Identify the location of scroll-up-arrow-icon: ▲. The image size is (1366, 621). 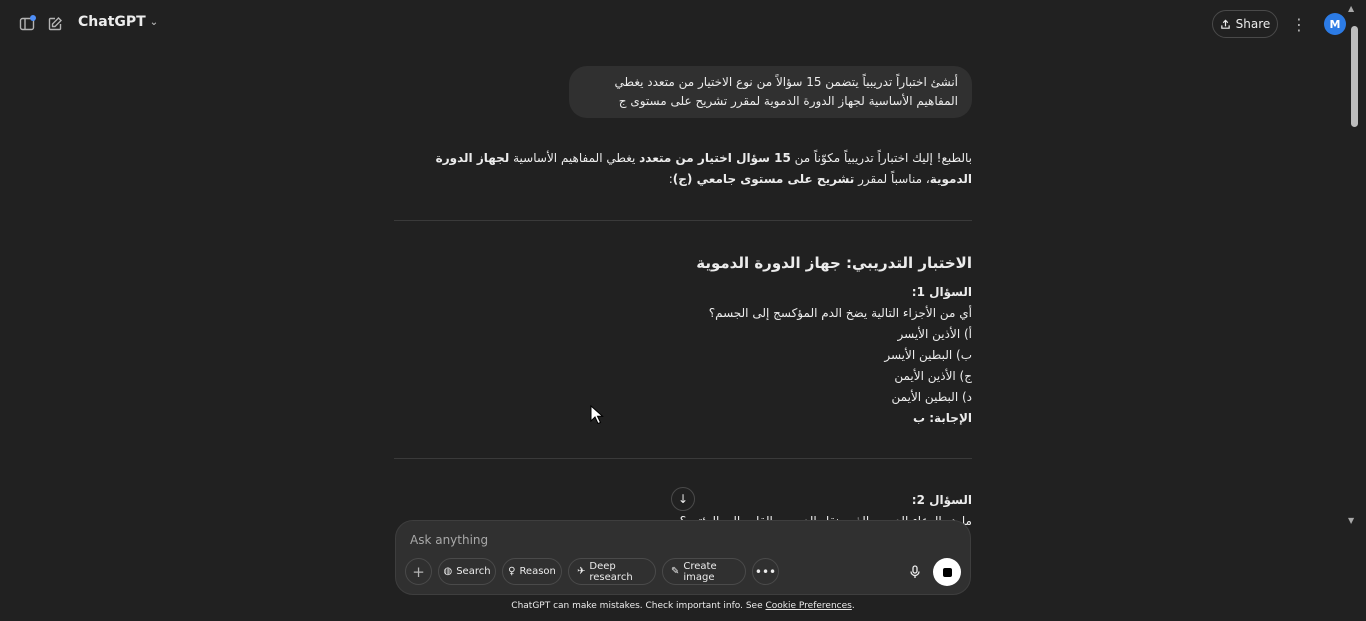
(1351, 8).